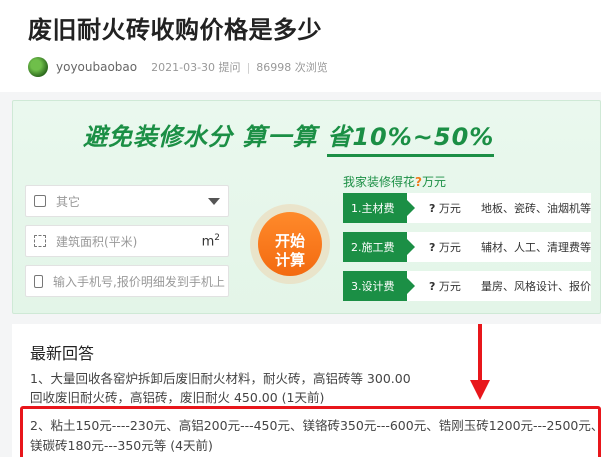  What do you see at coordinates (200, 137) in the screenshot?
I see `ad-slogan-text: 避免装修水分 算一算` at bounding box center [200, 137].